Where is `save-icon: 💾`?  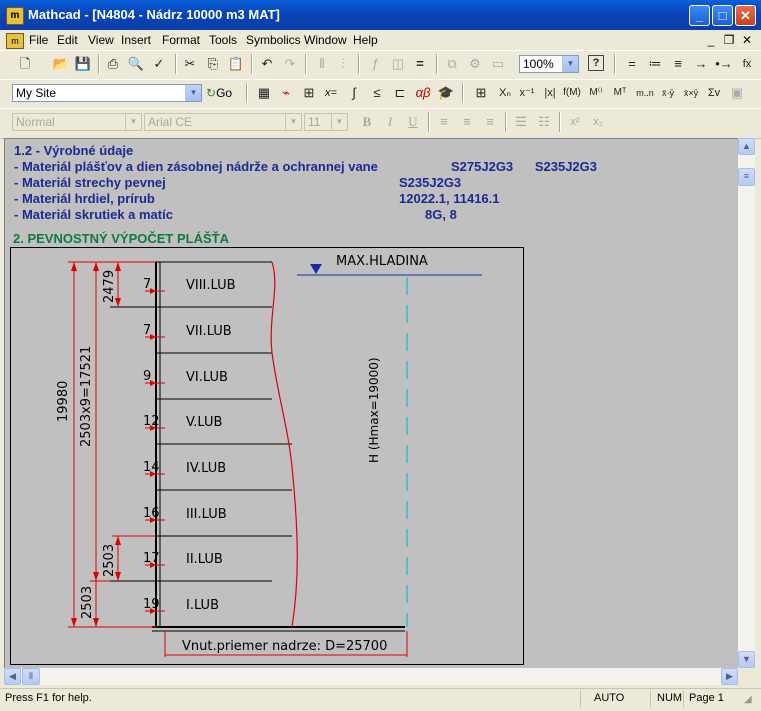 save-icon: 💾 is located at coordinates (83, 64).